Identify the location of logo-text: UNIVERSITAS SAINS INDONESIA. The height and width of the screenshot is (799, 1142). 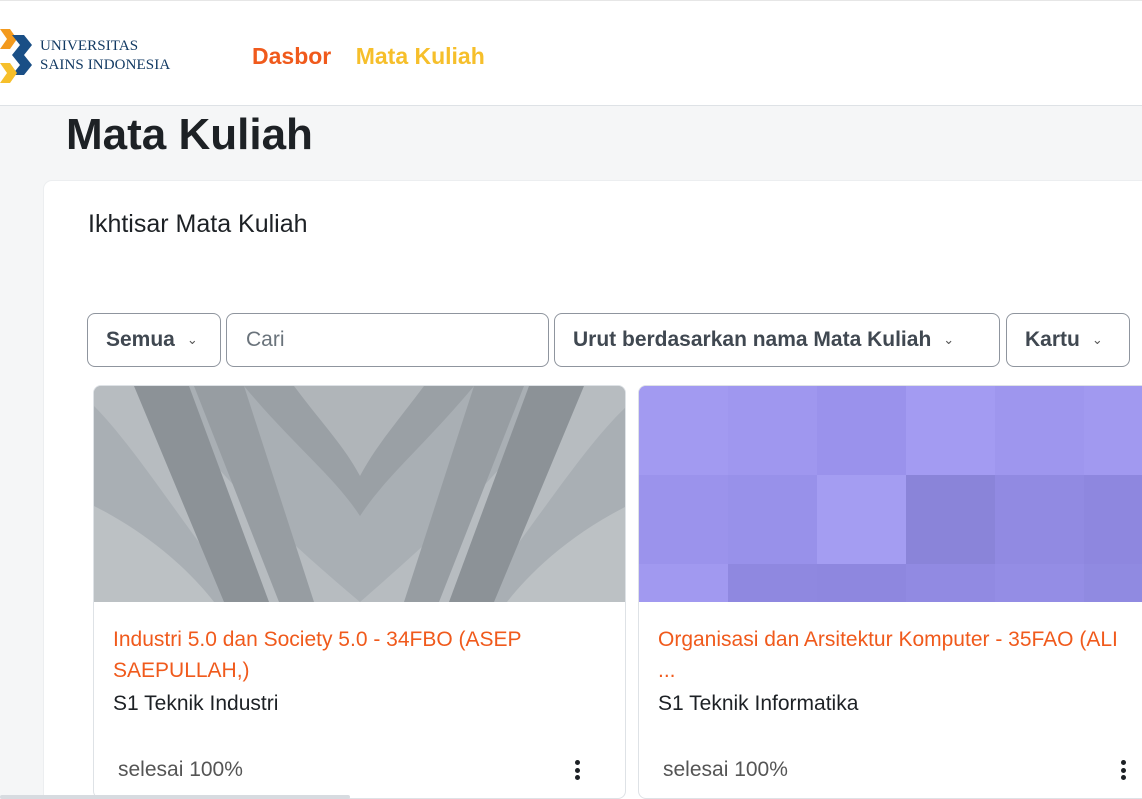
(105, 56).